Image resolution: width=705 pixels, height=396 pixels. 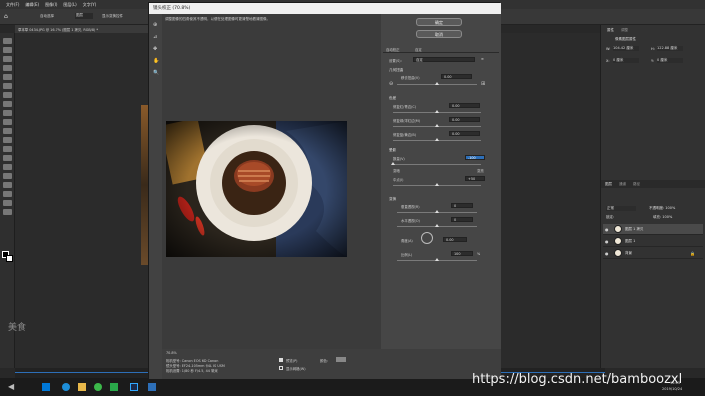 What do you see at coordinates (437, 225) in the screenshot?
I see `horizontal-perspective-knob` at bounding box center [437, 225].